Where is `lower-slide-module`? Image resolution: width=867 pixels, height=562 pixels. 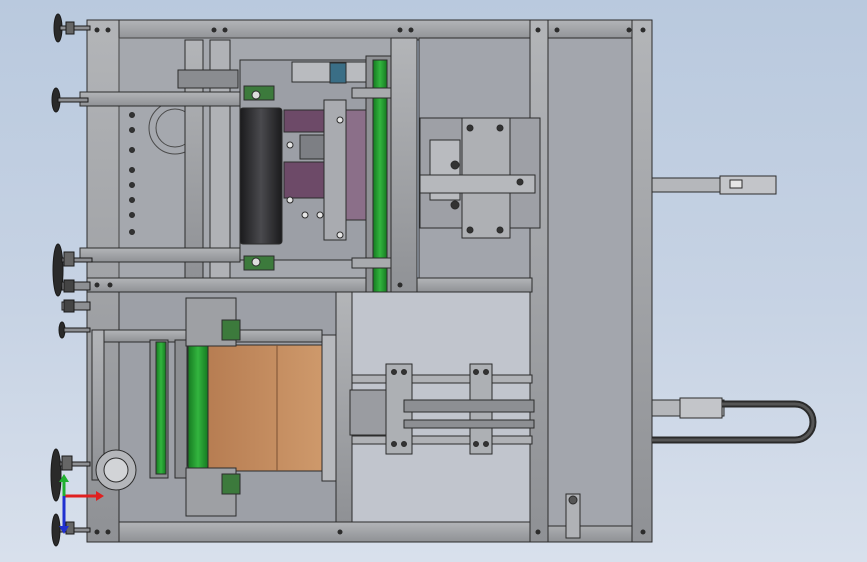
lower-slide-module is located at coordinates (435, 407).